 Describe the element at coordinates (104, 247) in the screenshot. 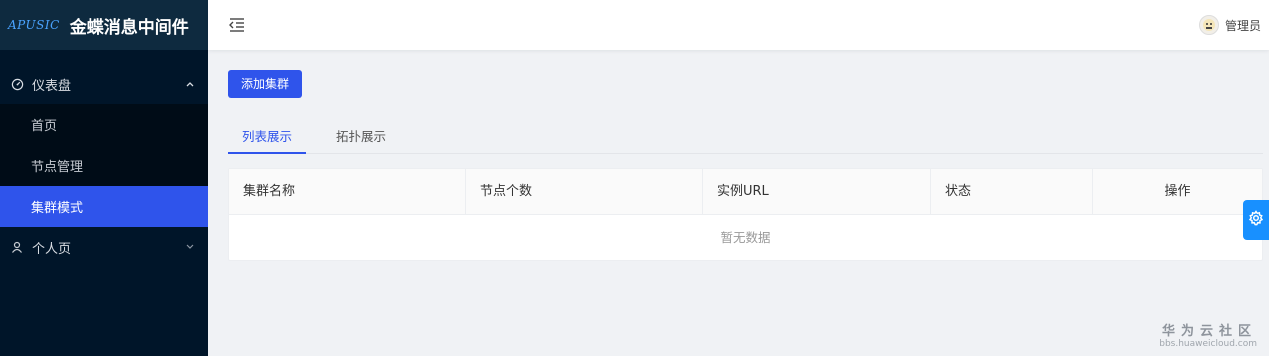

I see `sidebar-item-personal: 个人页` at that location.